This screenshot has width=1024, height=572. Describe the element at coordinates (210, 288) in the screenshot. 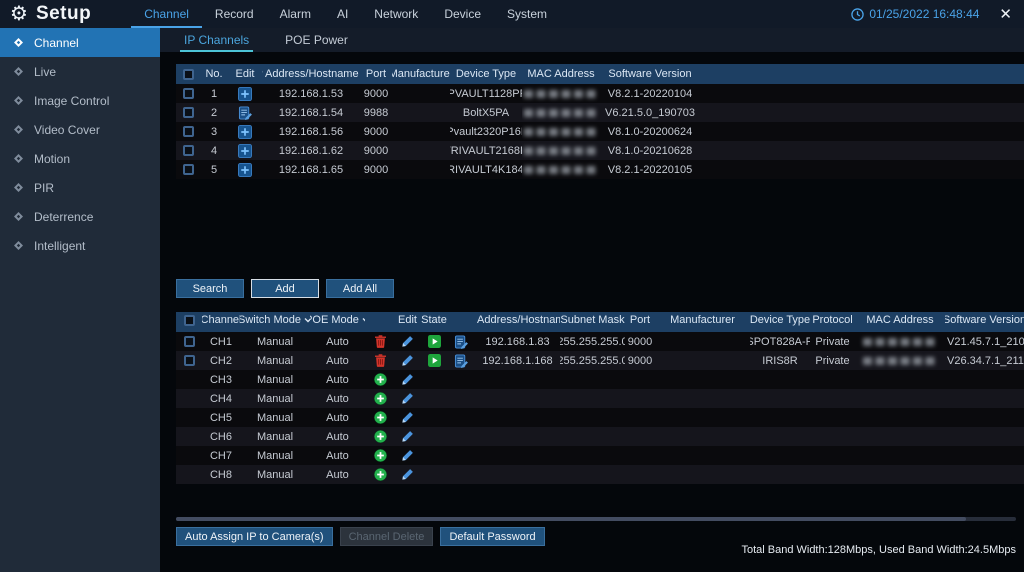

I see `search-button: Search` at that location.